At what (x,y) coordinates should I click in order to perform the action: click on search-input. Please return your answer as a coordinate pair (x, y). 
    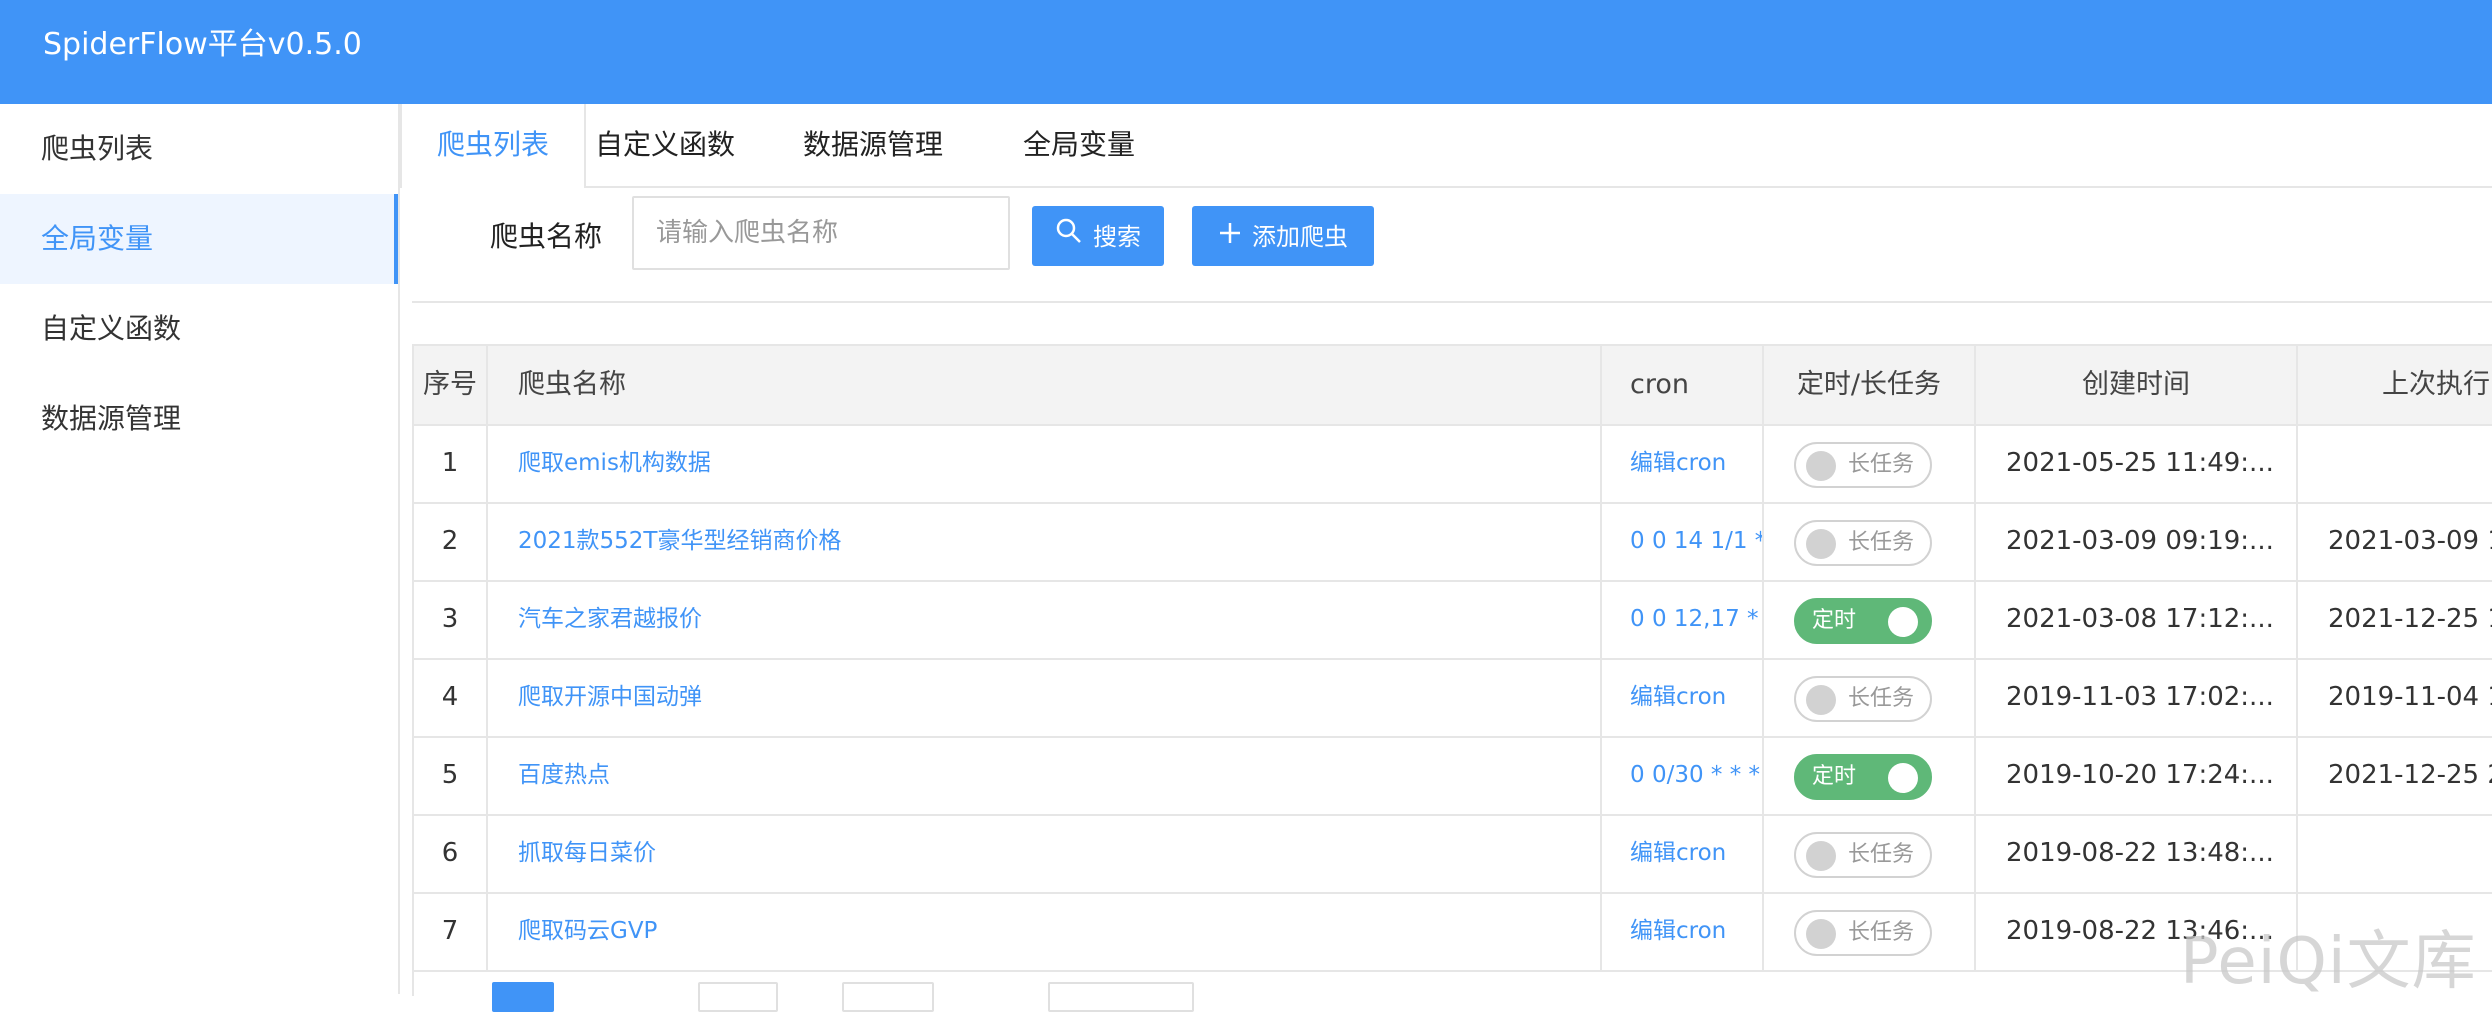
    Looking at the image, I should click on (821, 233).